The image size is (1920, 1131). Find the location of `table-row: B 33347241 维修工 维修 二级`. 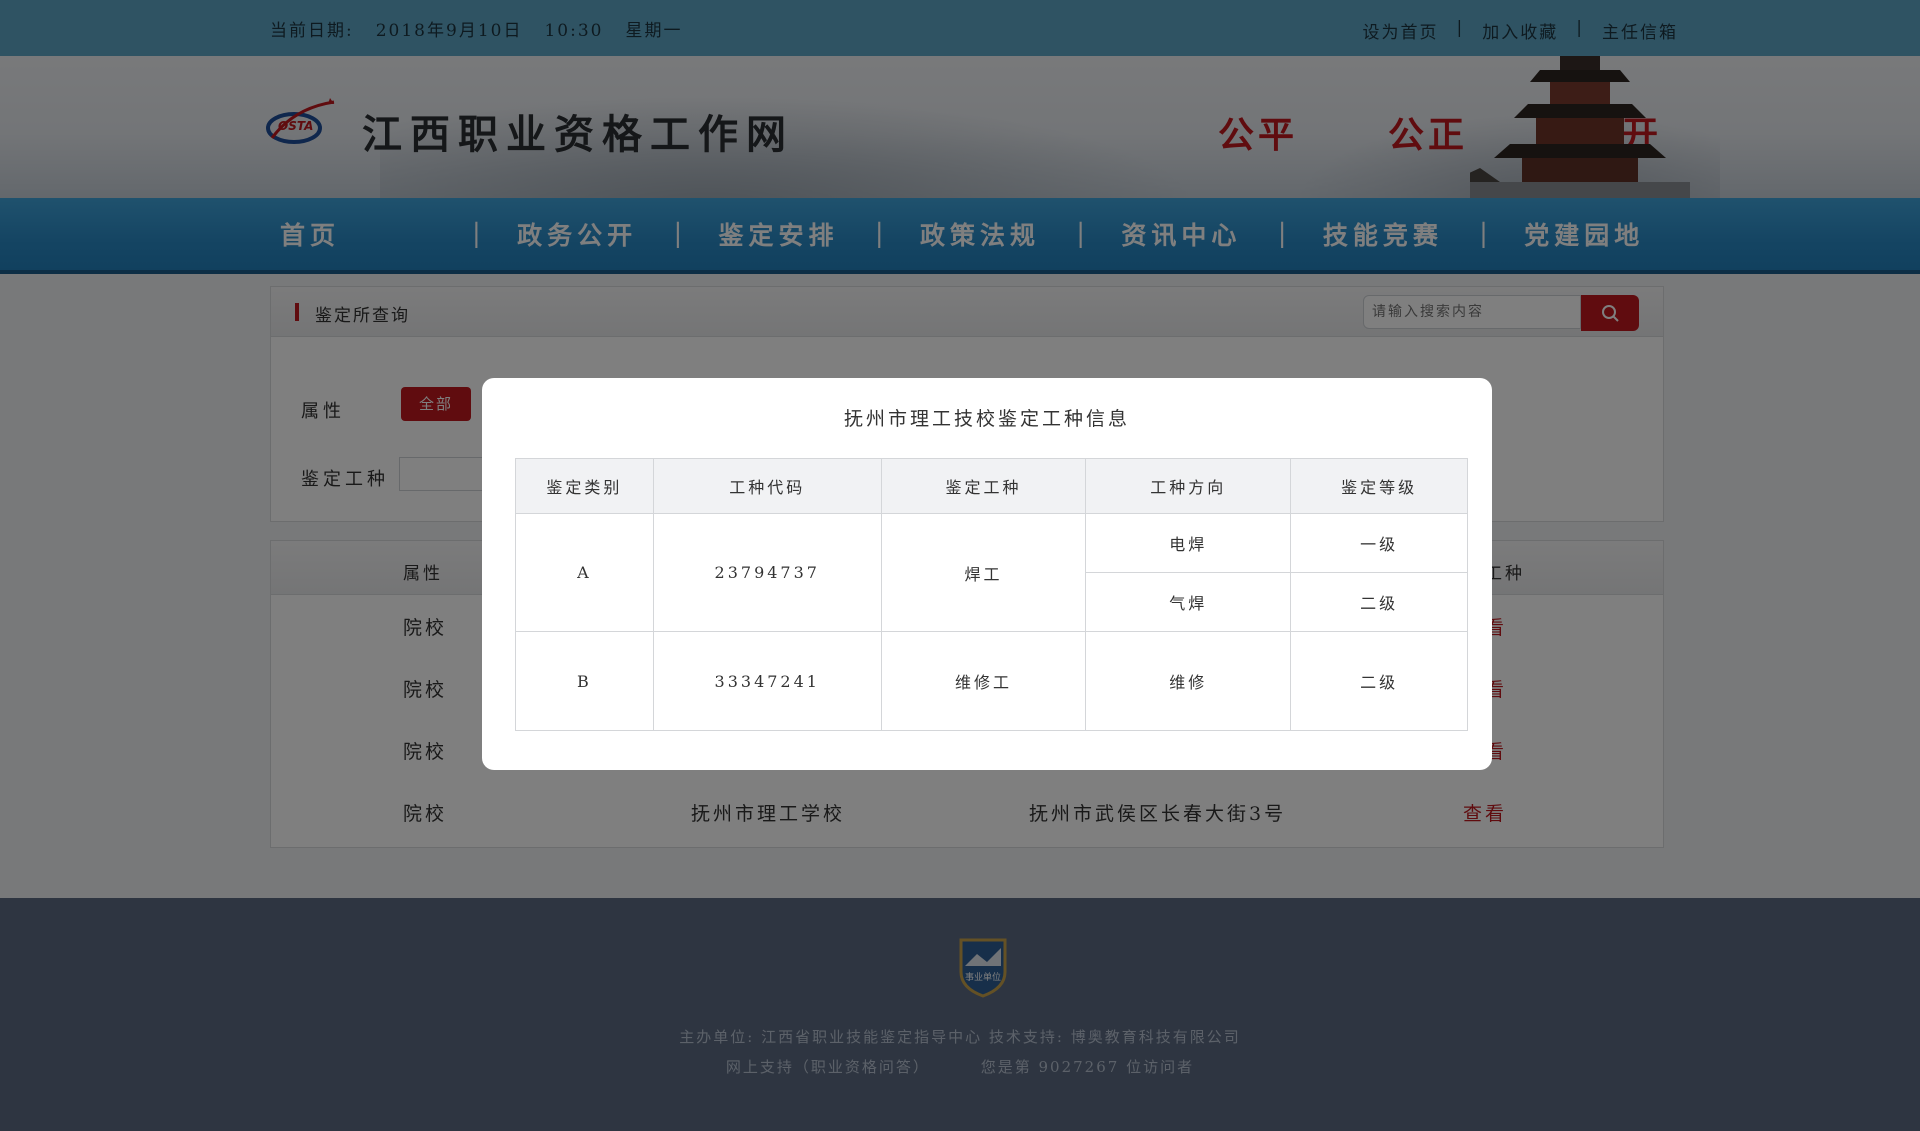

table-row: B 33347241 维修工 维修 二级 is located at coordinates (991, 681).